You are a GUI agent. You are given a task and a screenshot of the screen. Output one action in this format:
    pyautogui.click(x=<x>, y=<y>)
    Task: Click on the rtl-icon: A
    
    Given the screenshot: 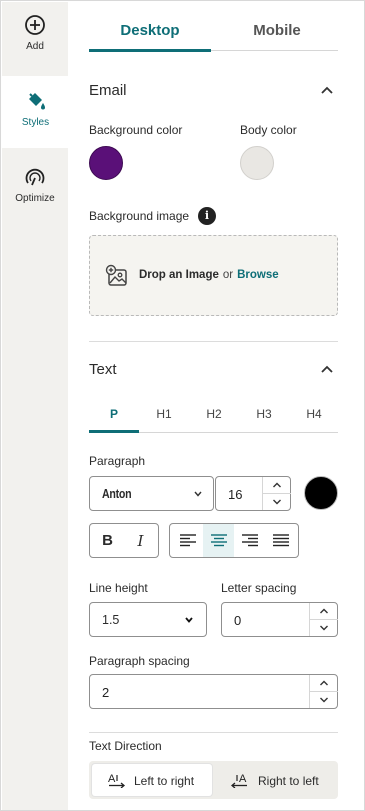 What is the action you would take?
    pyautogui.click(x=239, y=780)
    